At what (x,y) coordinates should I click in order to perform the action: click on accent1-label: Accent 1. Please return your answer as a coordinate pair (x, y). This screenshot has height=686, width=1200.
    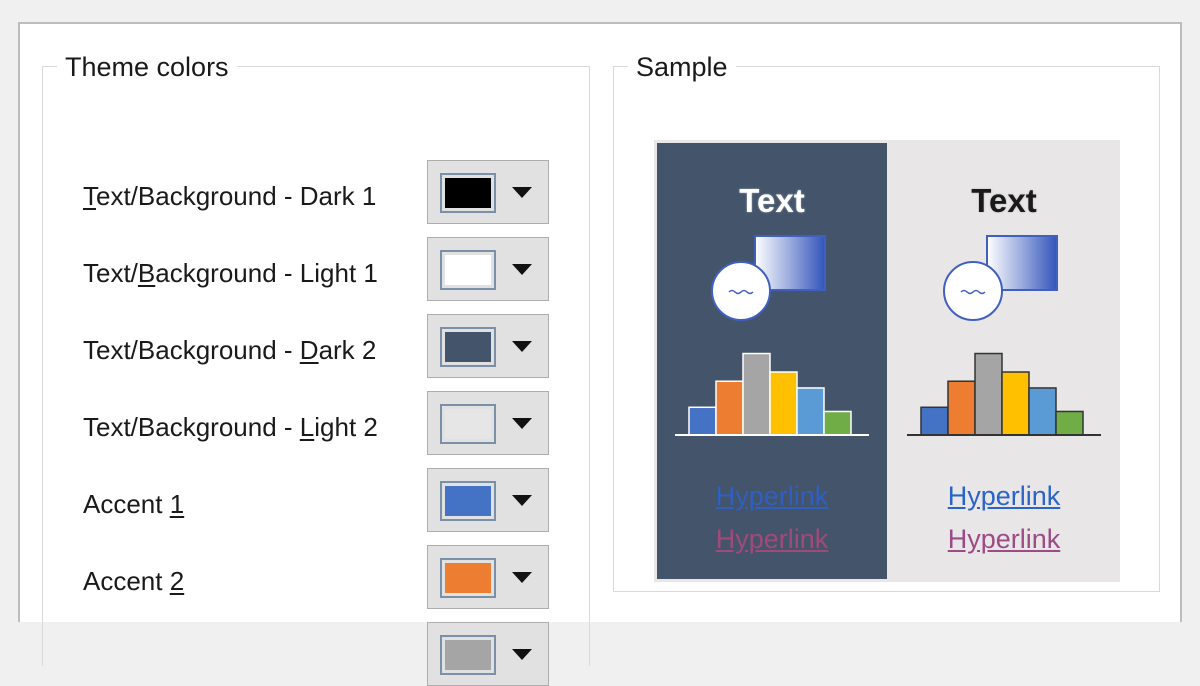
    Looking at the image, I should click on (134, 504).